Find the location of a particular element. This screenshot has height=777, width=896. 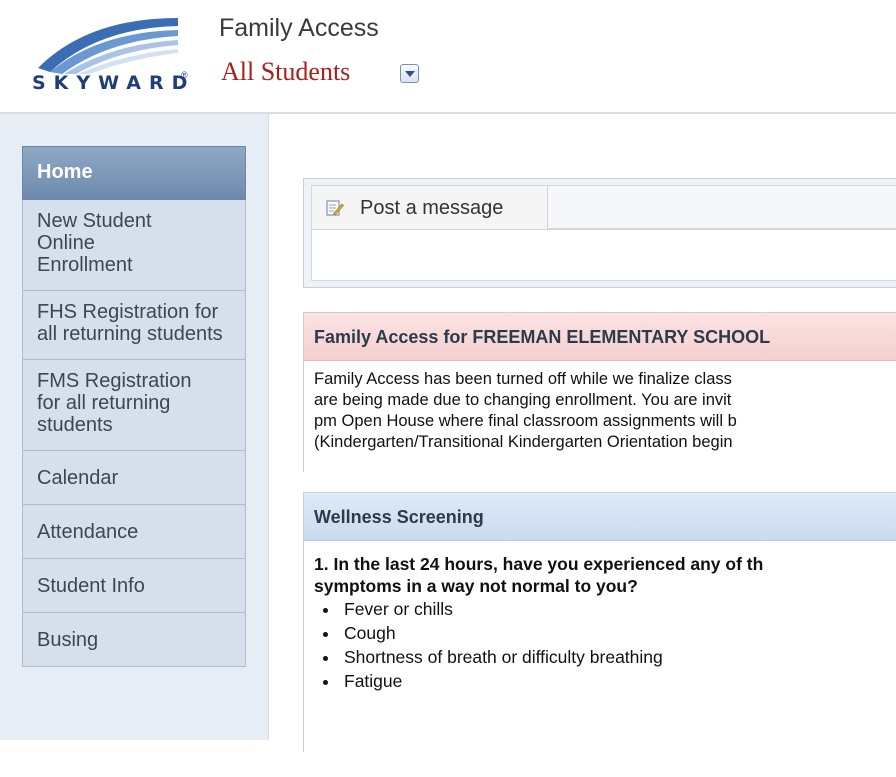

wellness-title: Wellness Screening is located at coordinates (600, 517).